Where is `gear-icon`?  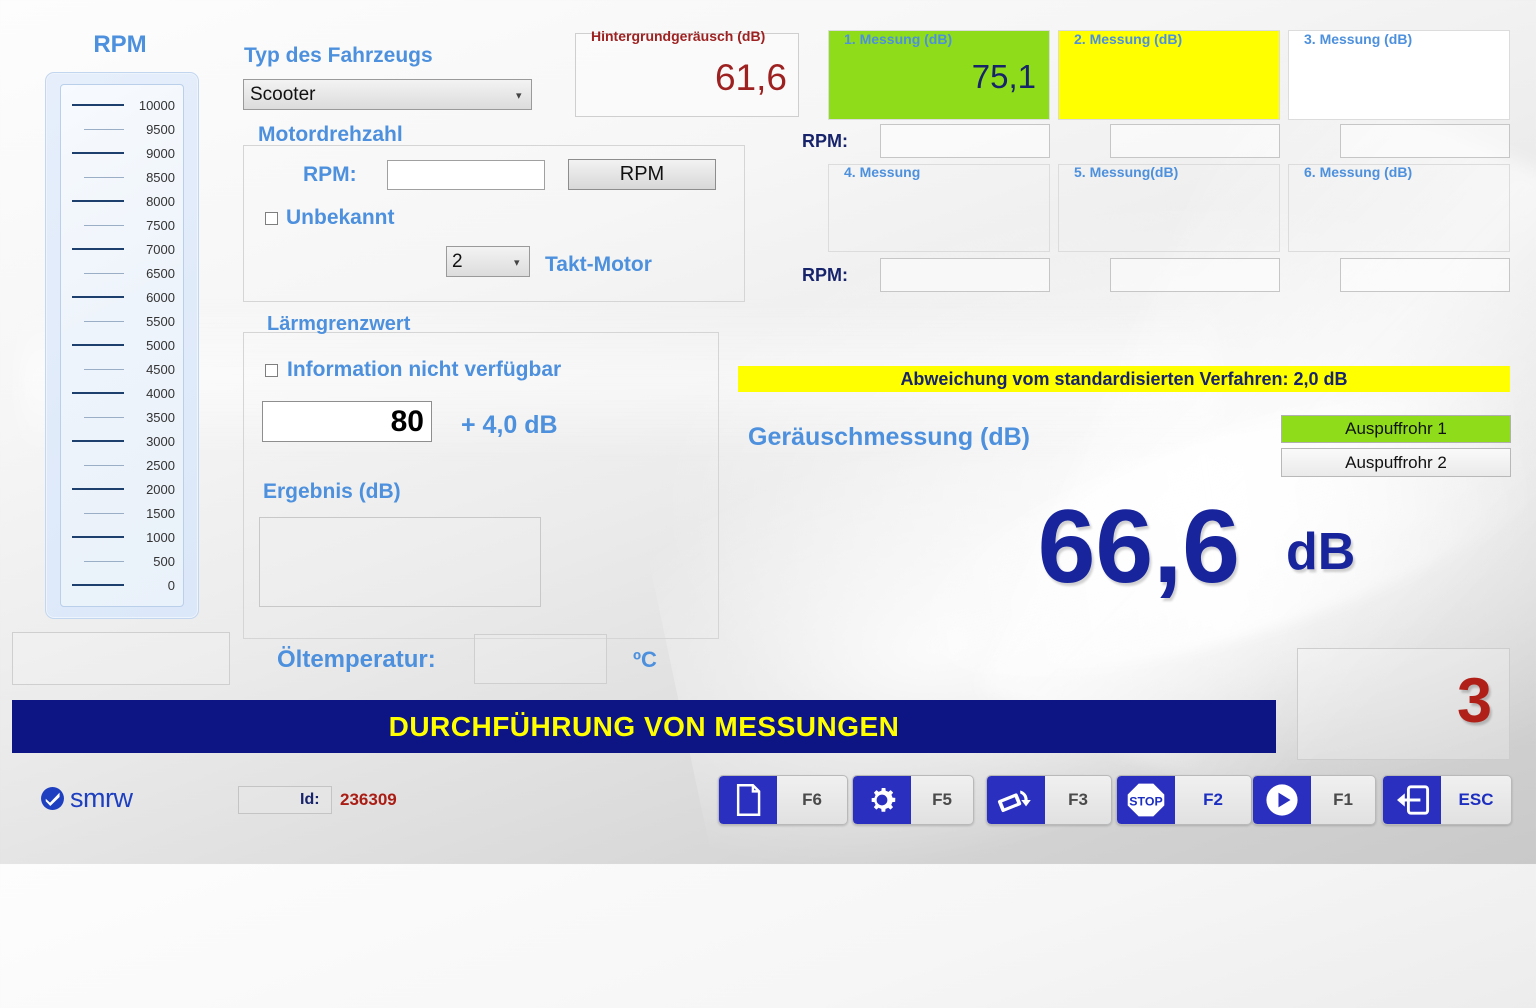 gear-icon is located at coordinates (882, 800).